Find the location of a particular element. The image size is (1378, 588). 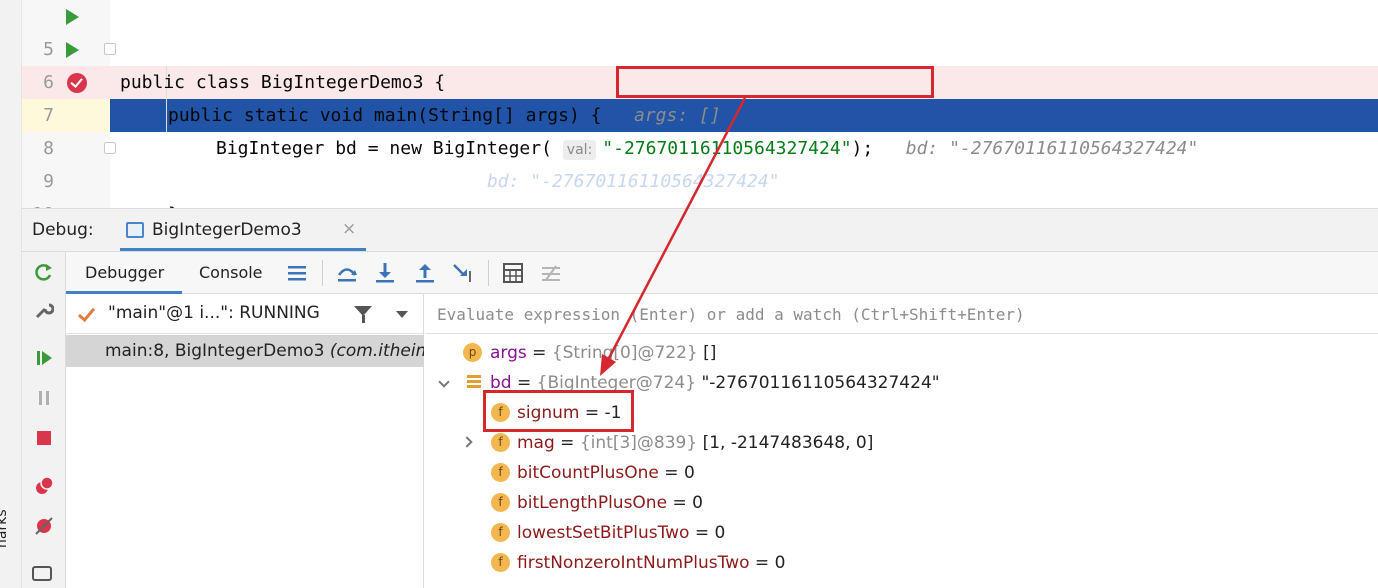

frame-method: main:8, BigIntegerDemo3 is located at coordinates (215, 351).